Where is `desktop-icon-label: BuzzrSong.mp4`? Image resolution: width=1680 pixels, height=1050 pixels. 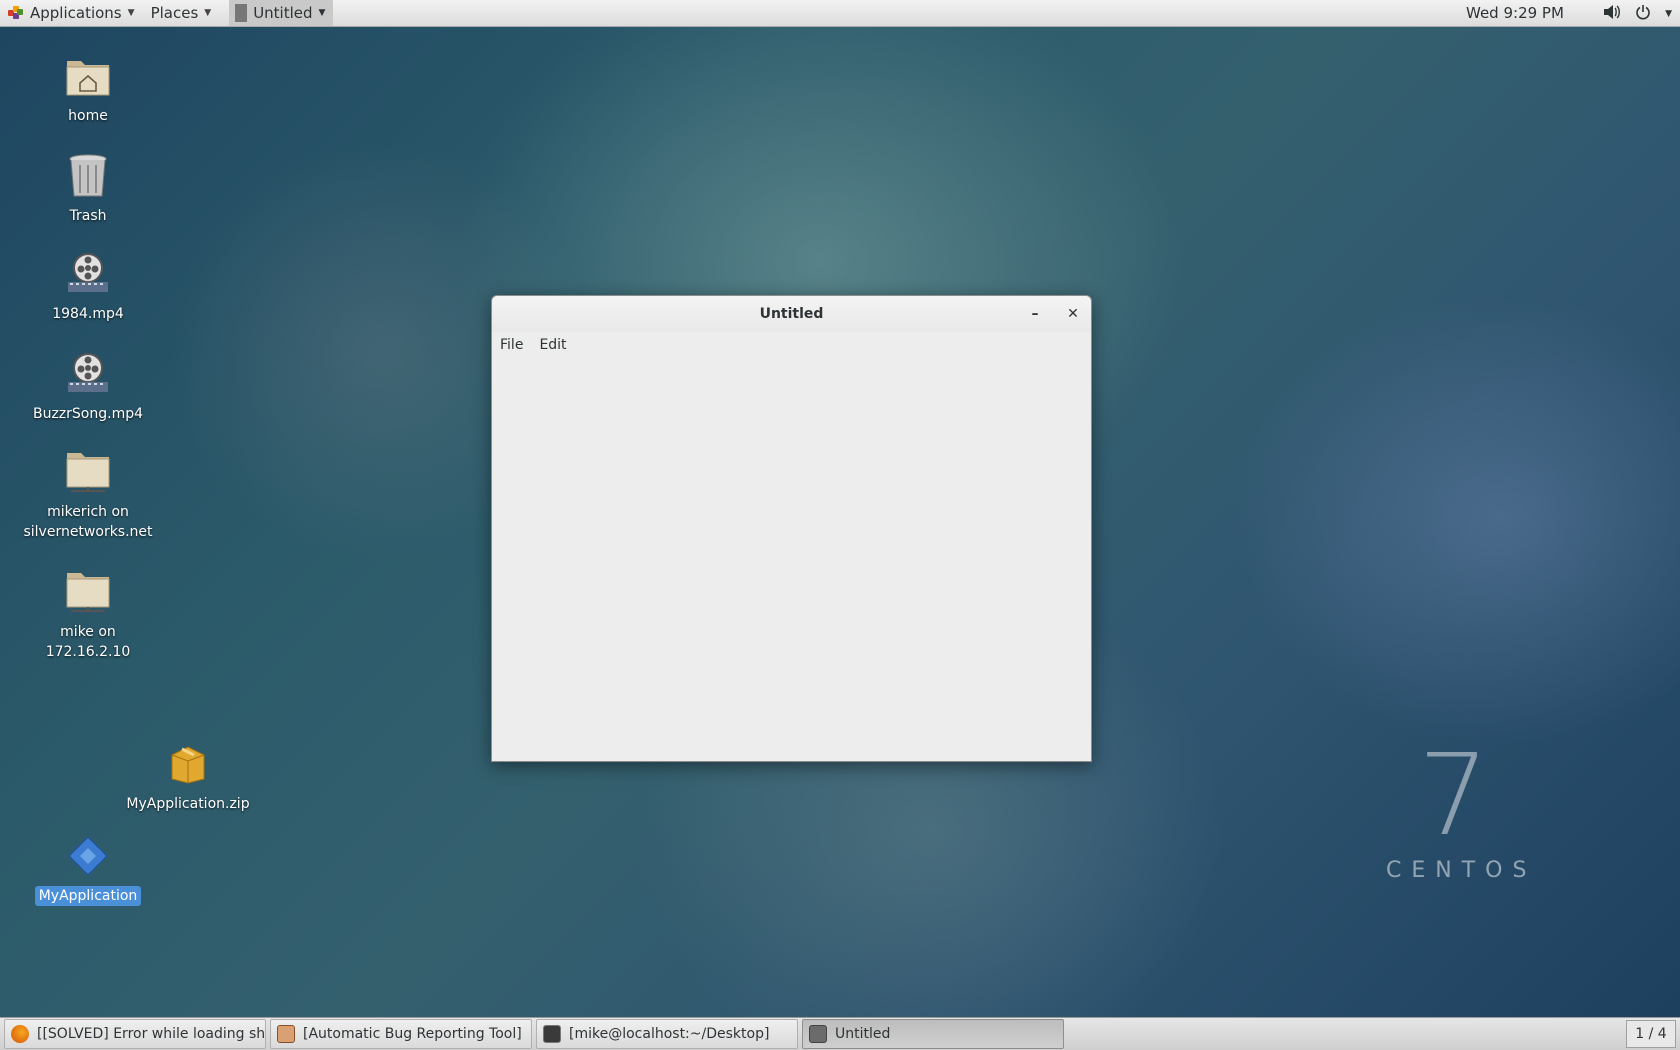 desktop-icon-label: BuzzrSong.mp4 is located at coordinates (88, 414).